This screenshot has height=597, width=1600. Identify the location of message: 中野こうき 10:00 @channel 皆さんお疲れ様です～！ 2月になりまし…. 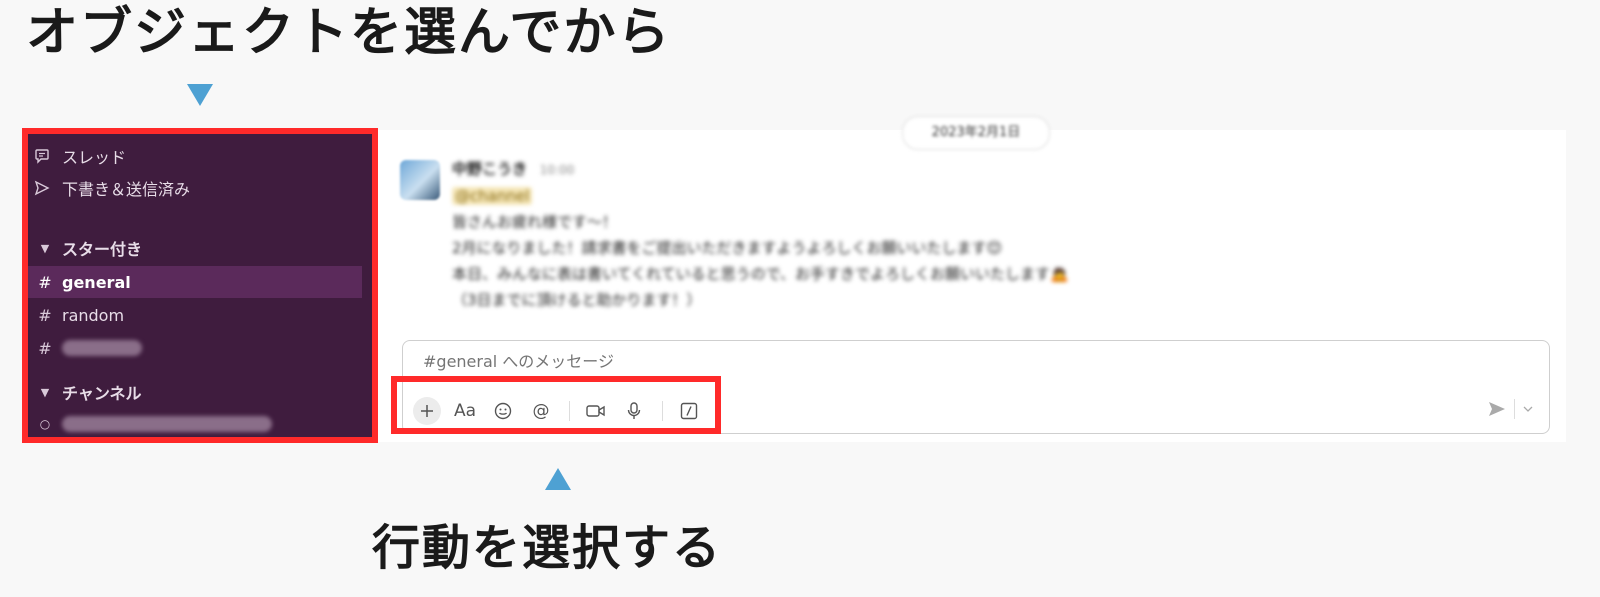
(902, 234).